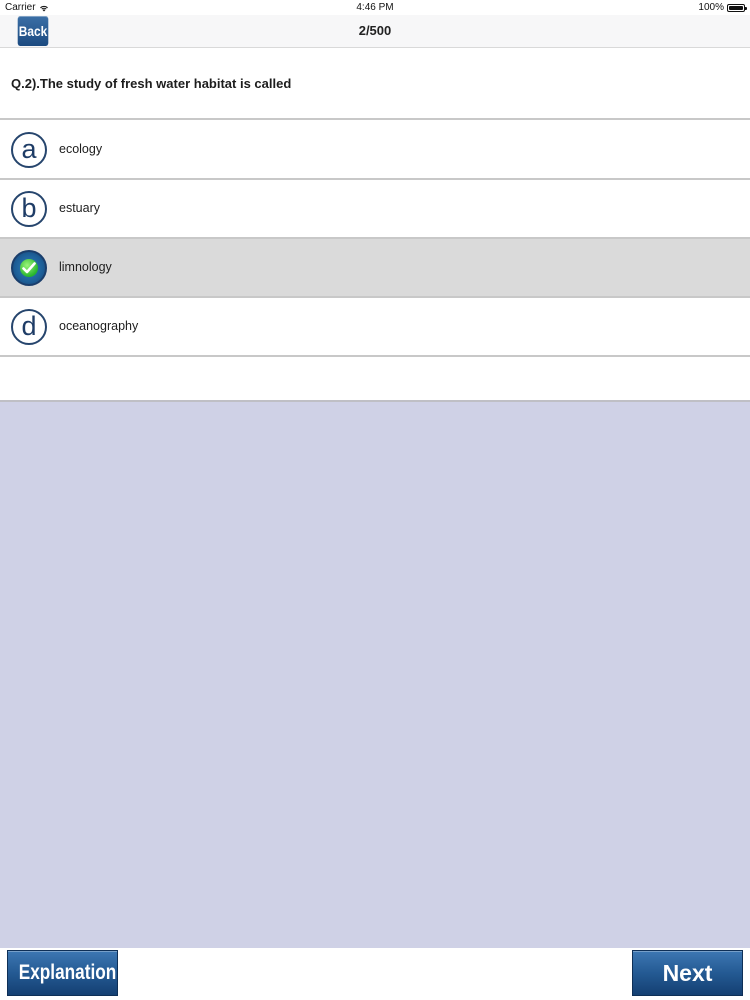 The width and height of the screenshot is (750, 1000). What do you see at coordinates (687, 973) in the screenshot?
I see `next-button: Next` at bounding box center [687, 973].